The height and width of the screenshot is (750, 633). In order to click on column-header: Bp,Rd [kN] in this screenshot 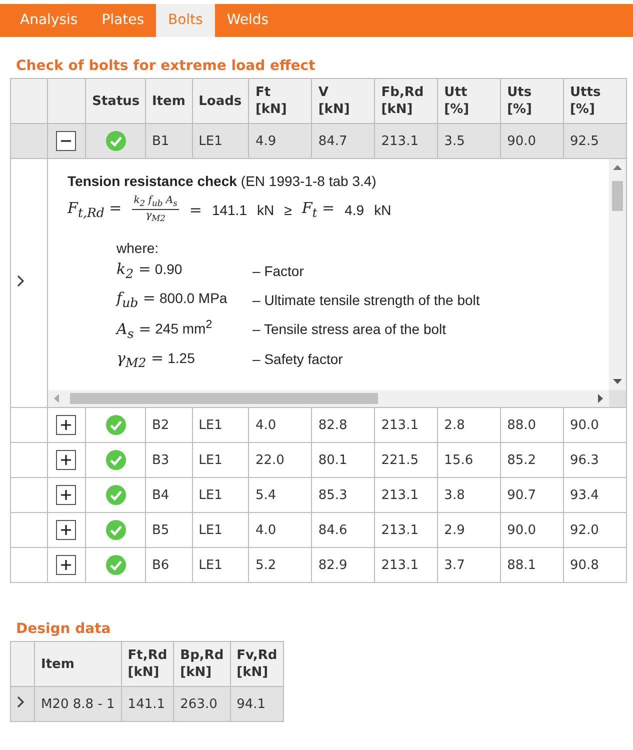, I will do `click(202, 664)`.